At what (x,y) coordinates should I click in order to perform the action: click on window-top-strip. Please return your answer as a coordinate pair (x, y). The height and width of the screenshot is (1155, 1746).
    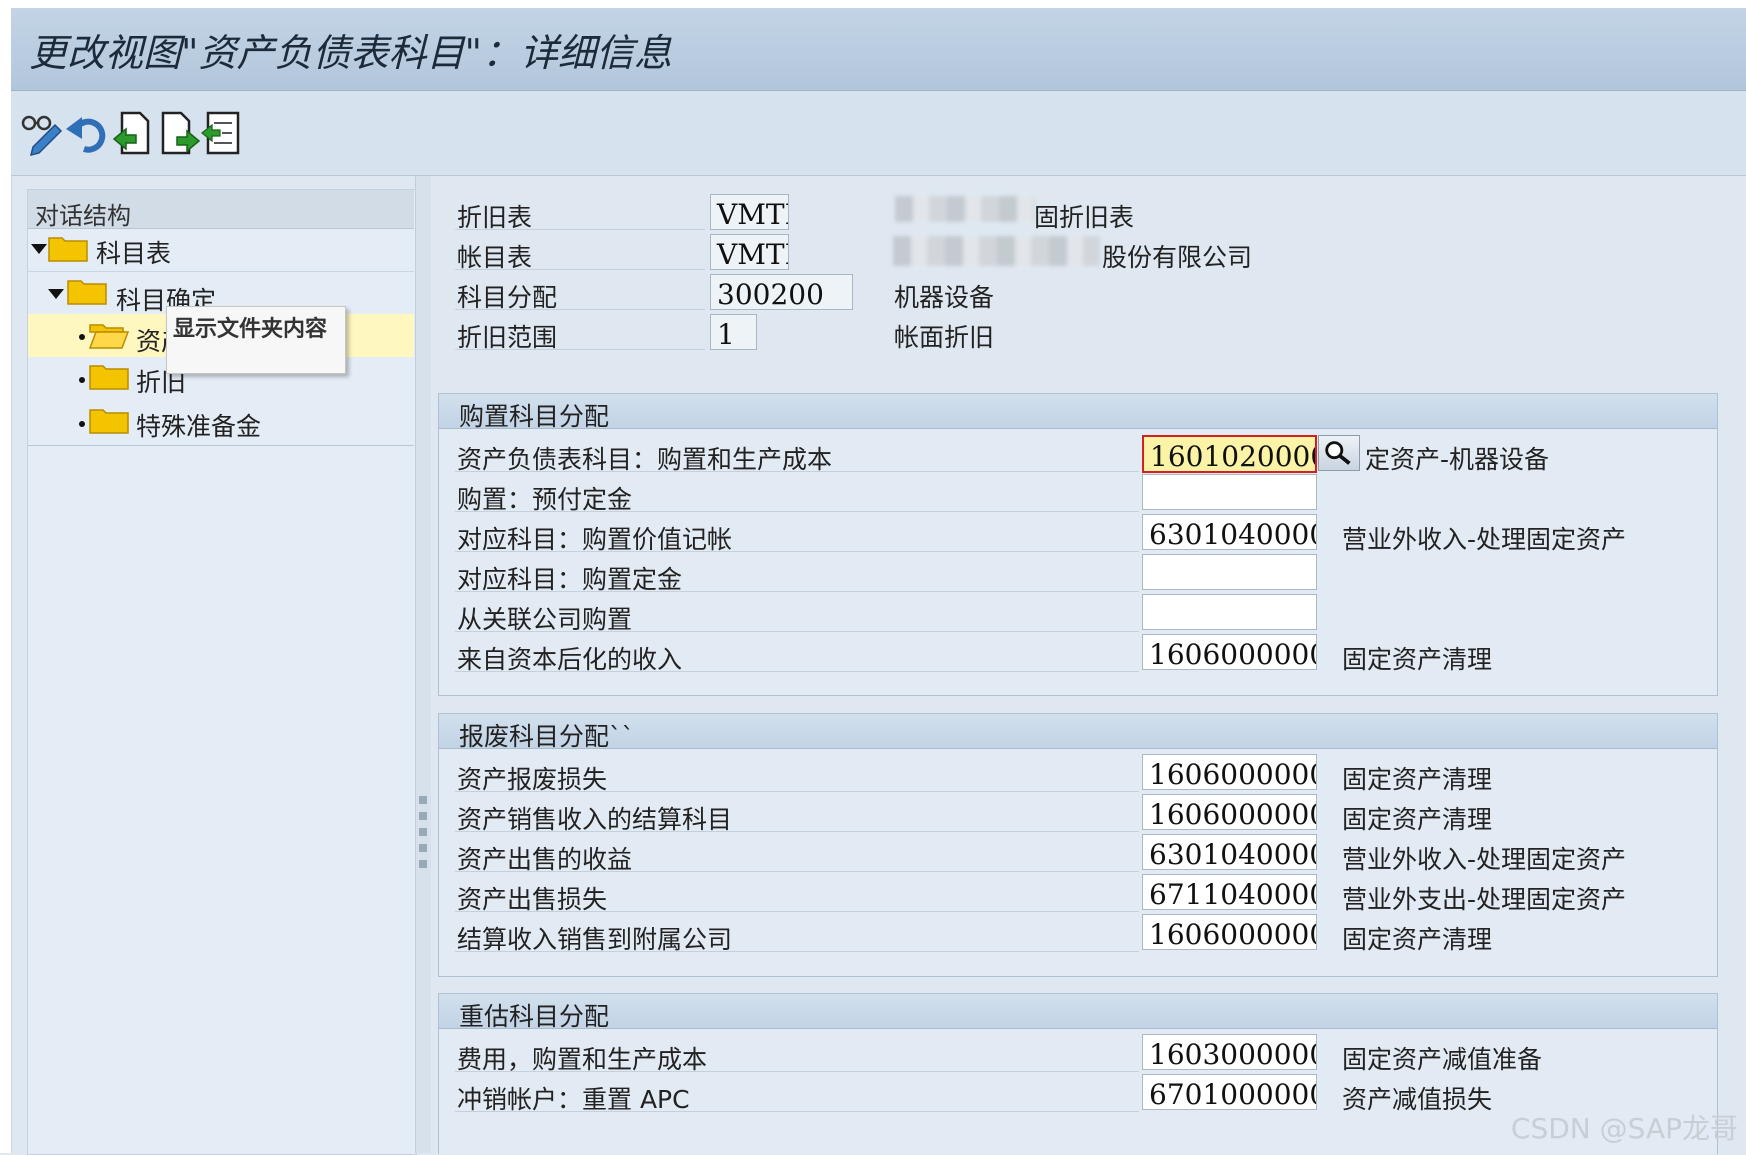
    Looking at the image, I should click on (878, 4).